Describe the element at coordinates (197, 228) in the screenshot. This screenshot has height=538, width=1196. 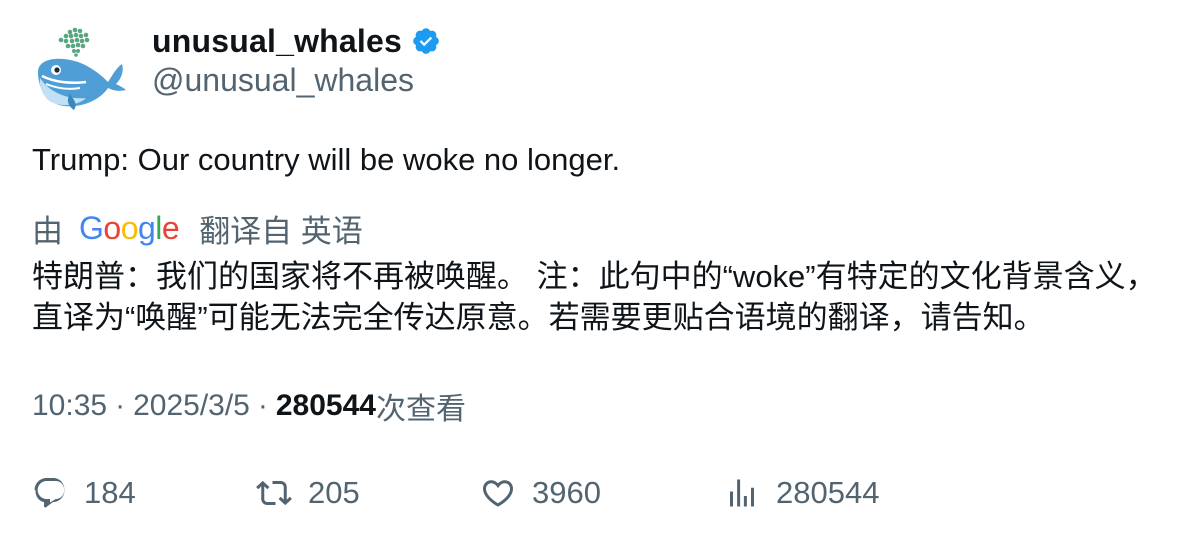
I see `translation-attribution: 由 Google 翻译自 英语` at that location.